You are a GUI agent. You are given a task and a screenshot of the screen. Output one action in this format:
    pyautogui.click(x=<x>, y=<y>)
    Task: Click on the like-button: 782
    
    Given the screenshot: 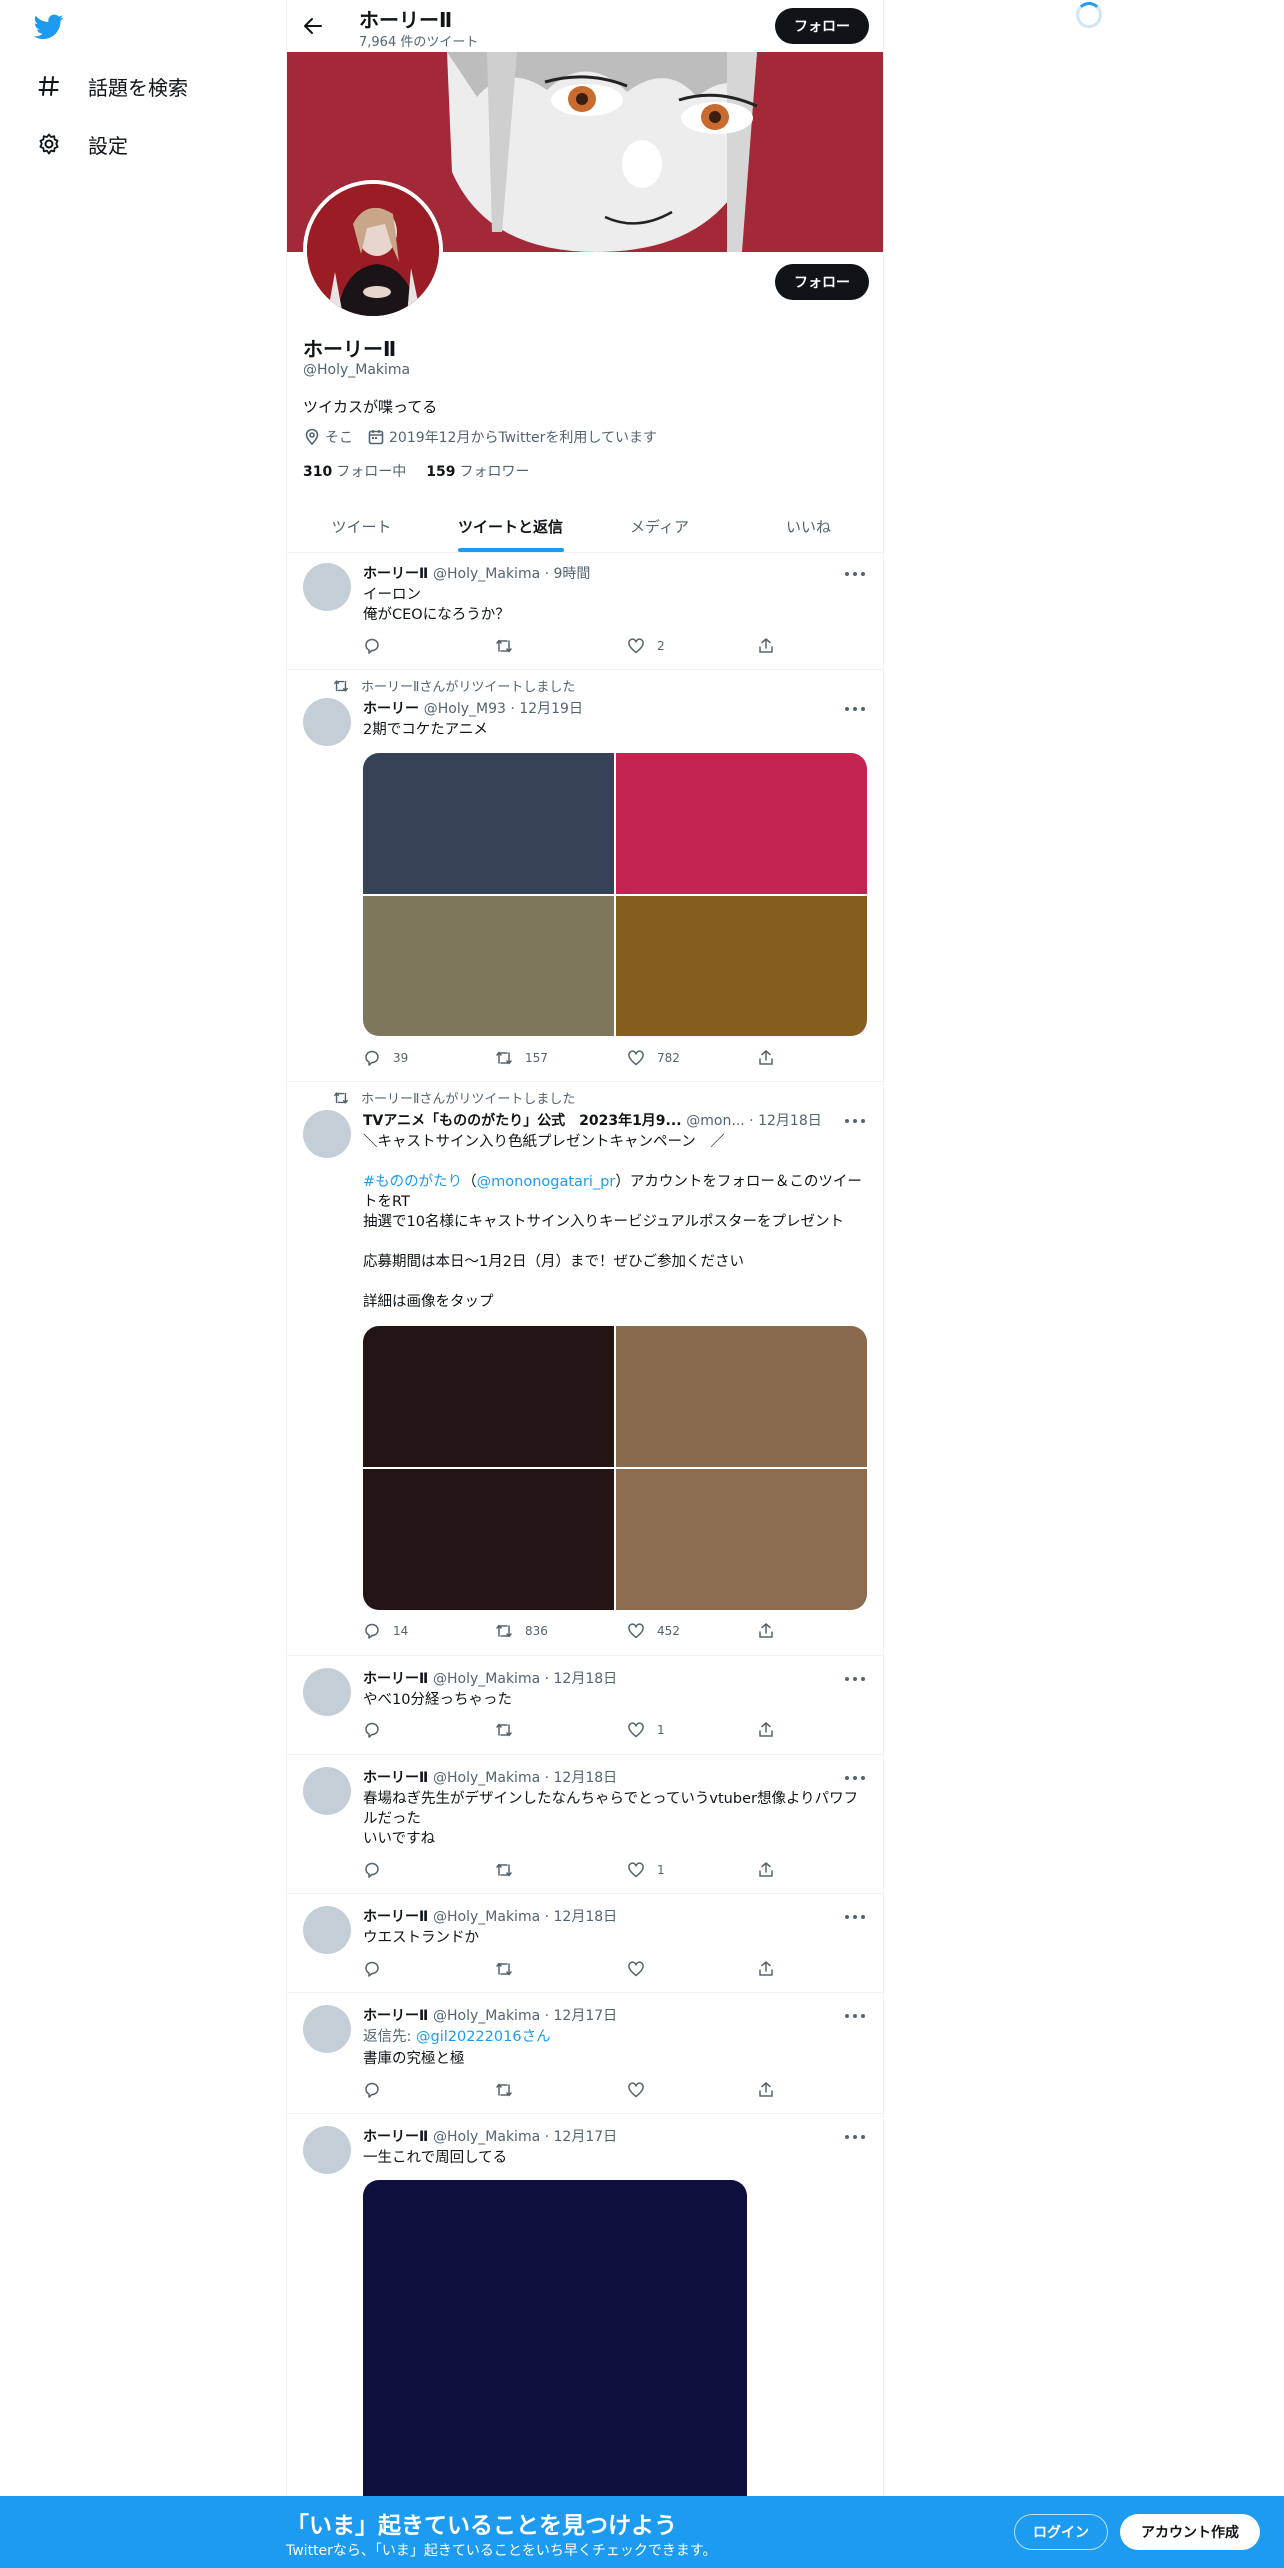 What is the action you would take?
    pyautogui.click(x=653, y=1058)
    